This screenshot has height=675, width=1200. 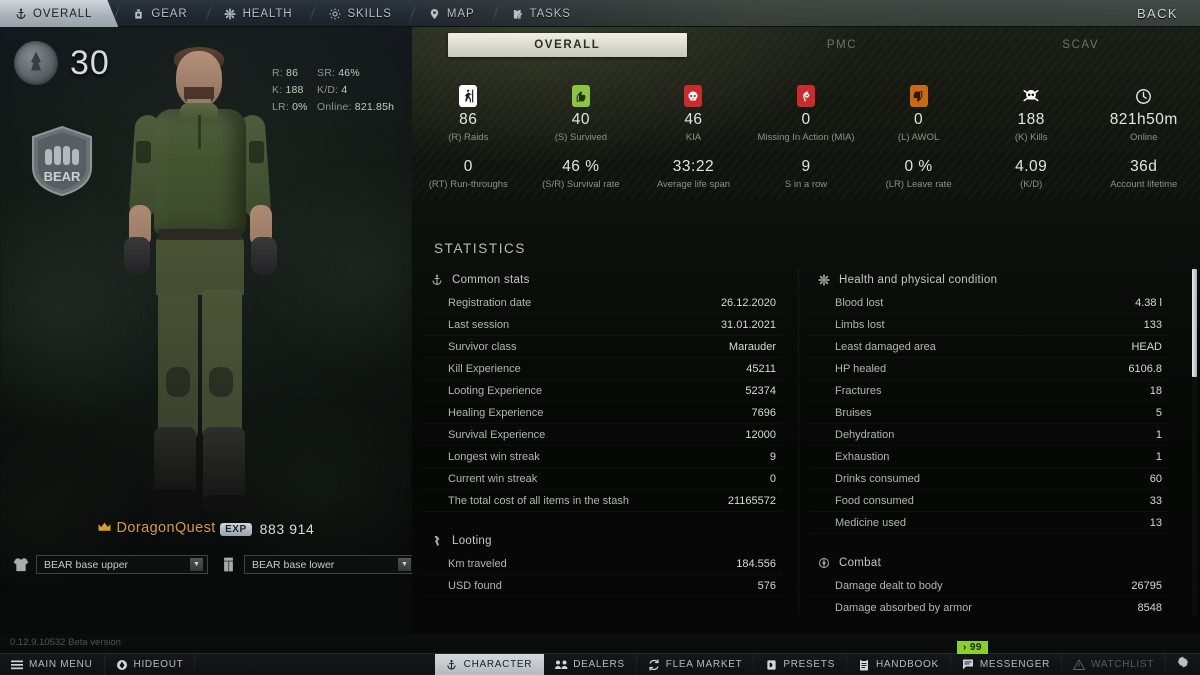 What do you see at coordinates (1194, 323) in the screenshot?
I see `scrollbar-thumb` at bounding box center [1194, 323].